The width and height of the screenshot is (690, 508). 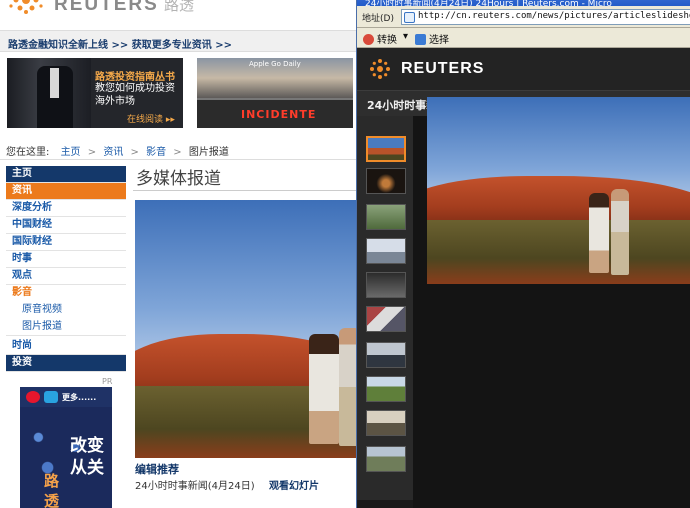 I want to click on page-icon, so click(x=409, y=17).